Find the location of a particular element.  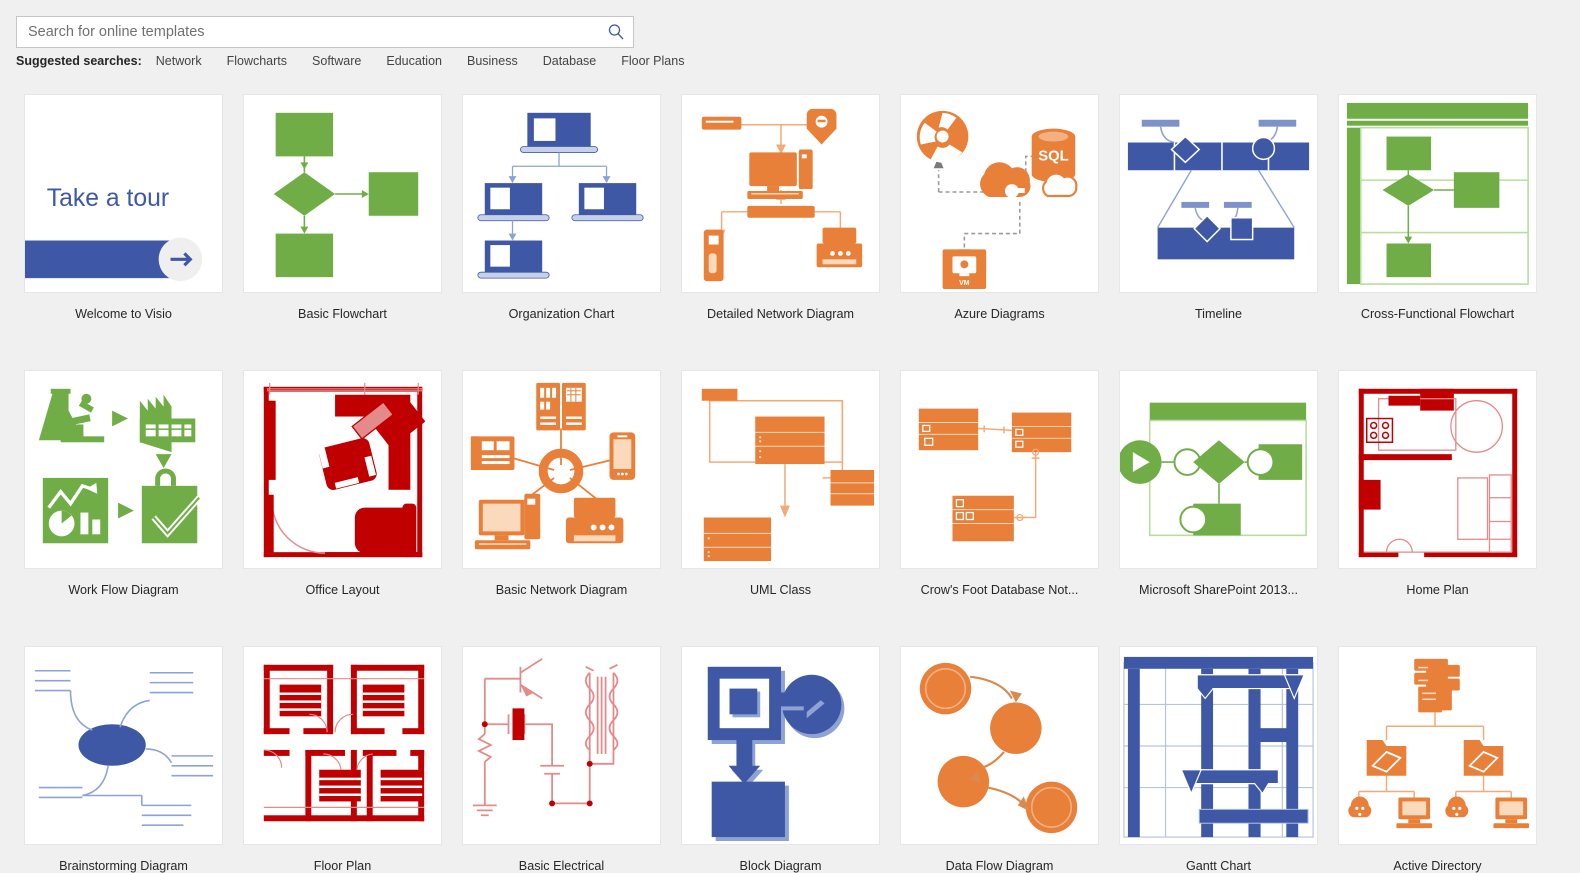

vm-label: VM is located at coordinates (964, 283).